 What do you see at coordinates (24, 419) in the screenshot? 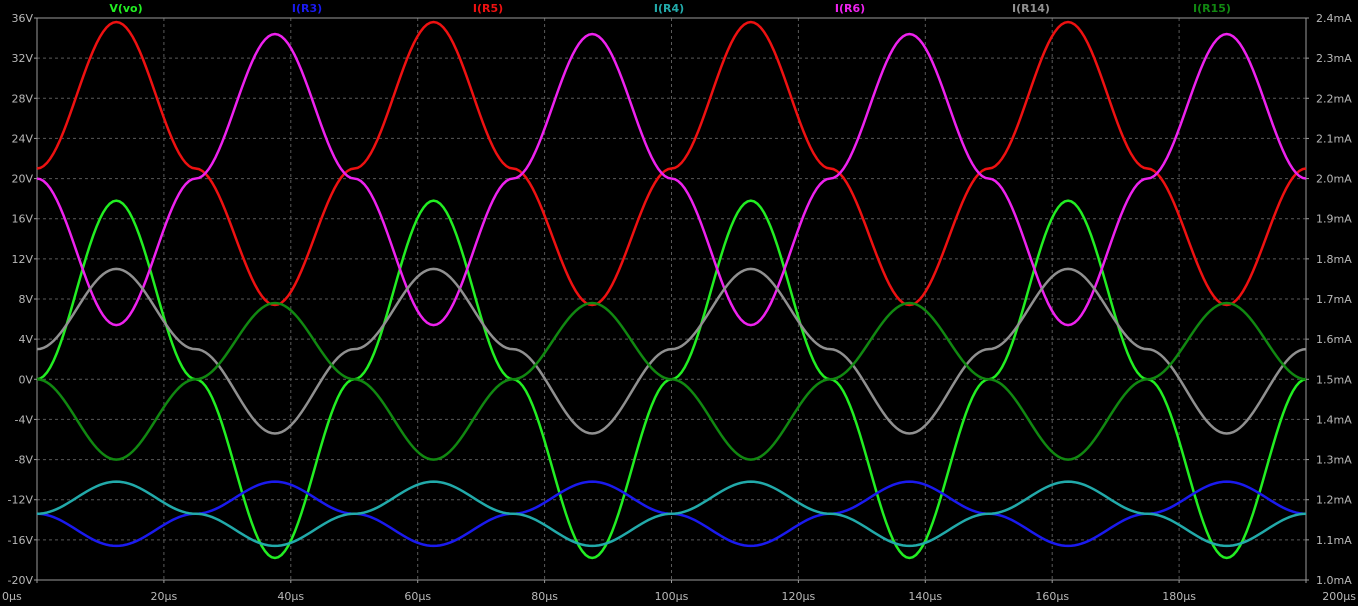
I see `left-tick-label: -4V` at bounding box center [24, 419].